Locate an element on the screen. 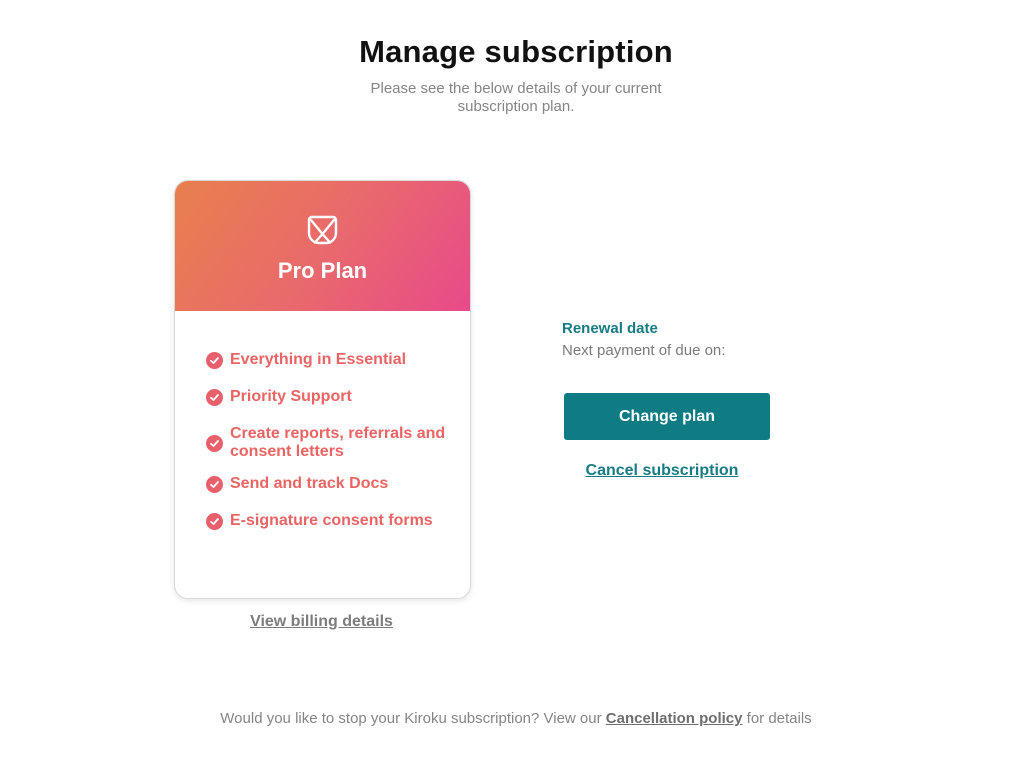  kiroku-logo-icon is located at coordinates (322, 230).